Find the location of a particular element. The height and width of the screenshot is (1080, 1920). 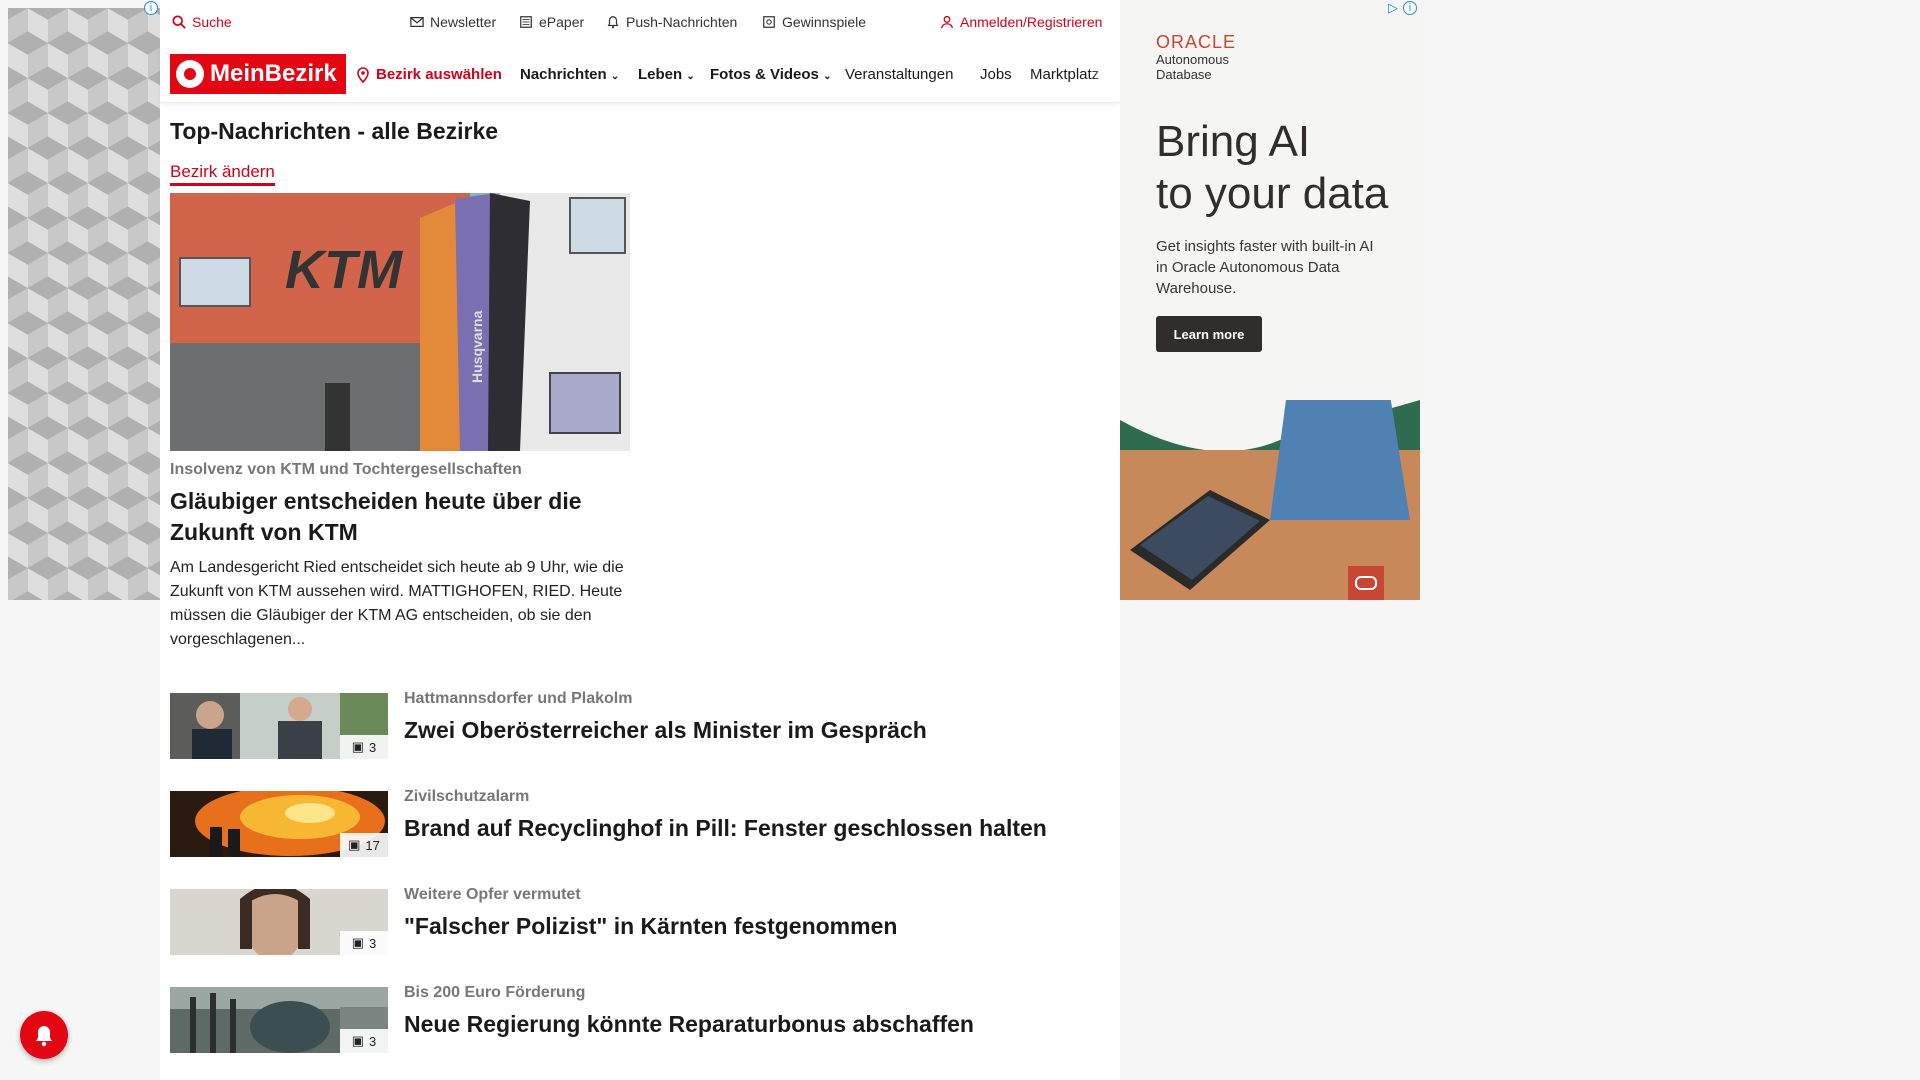

left-ad-banner is located at coordinates (84, 304).